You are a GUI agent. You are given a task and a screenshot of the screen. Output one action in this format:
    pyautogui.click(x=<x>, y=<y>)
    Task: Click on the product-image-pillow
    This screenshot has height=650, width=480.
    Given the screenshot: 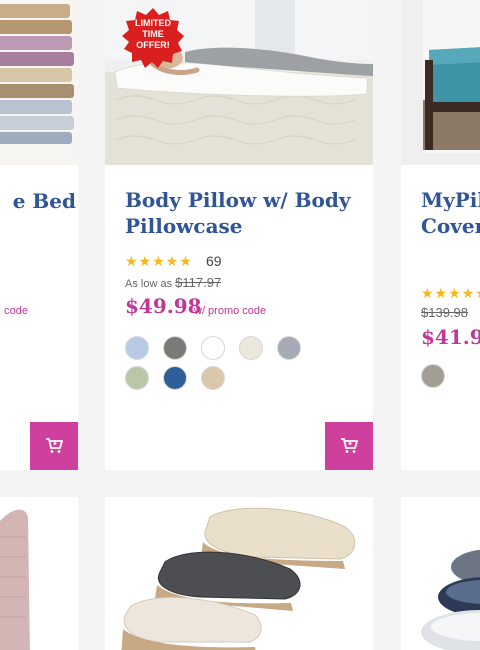 What is the action you would take?
    pyautogui.click(x=39, y=573)
    